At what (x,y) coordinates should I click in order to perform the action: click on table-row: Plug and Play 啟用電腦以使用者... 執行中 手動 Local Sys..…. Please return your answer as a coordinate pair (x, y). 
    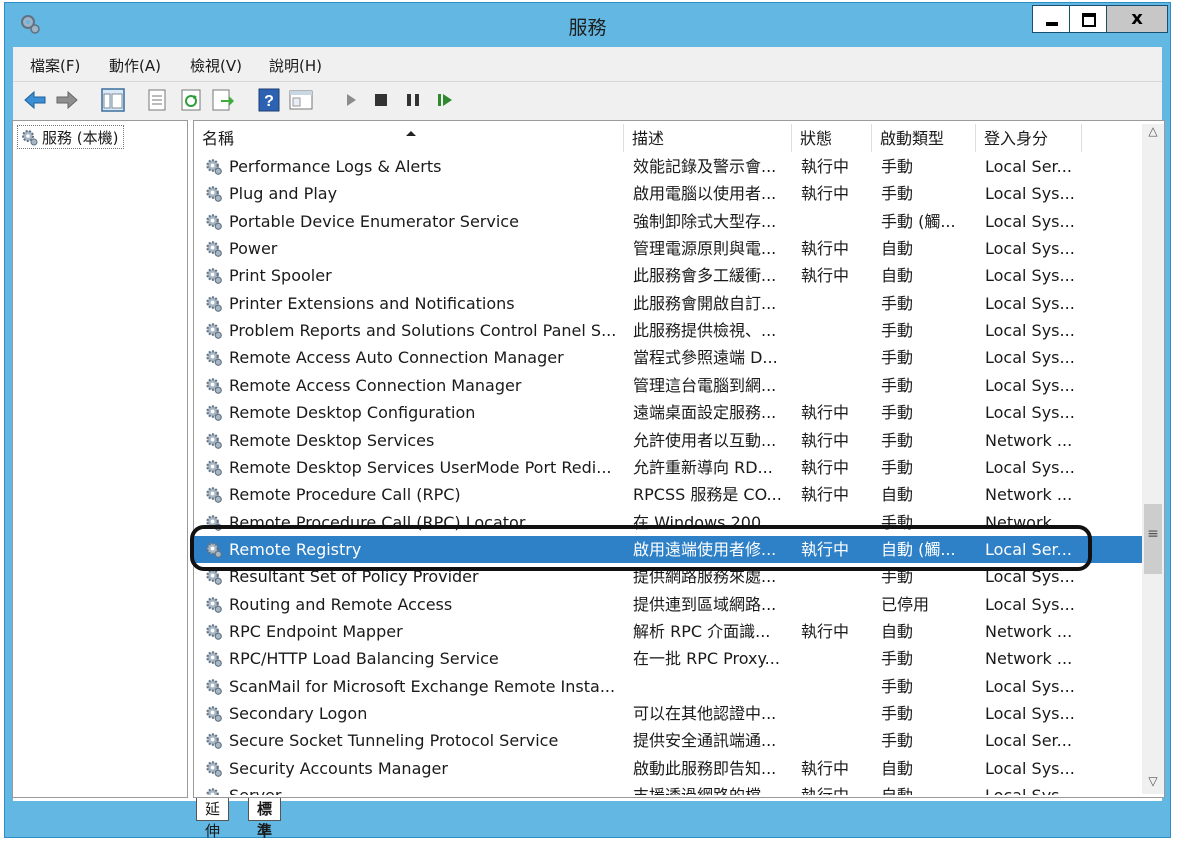
    Looking at the image, I should click on (668, 193).